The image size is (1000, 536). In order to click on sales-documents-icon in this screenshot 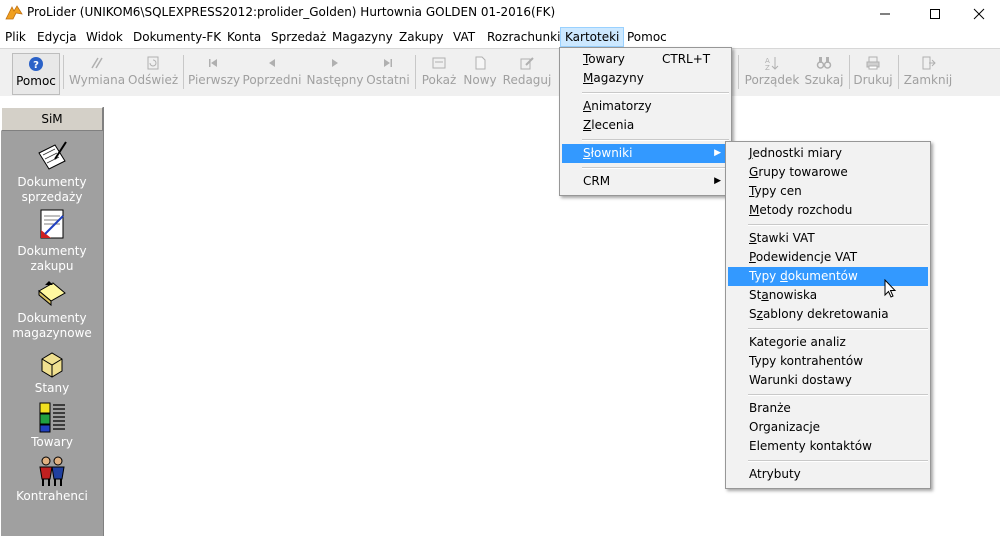, I will do `click(52, 155)`.